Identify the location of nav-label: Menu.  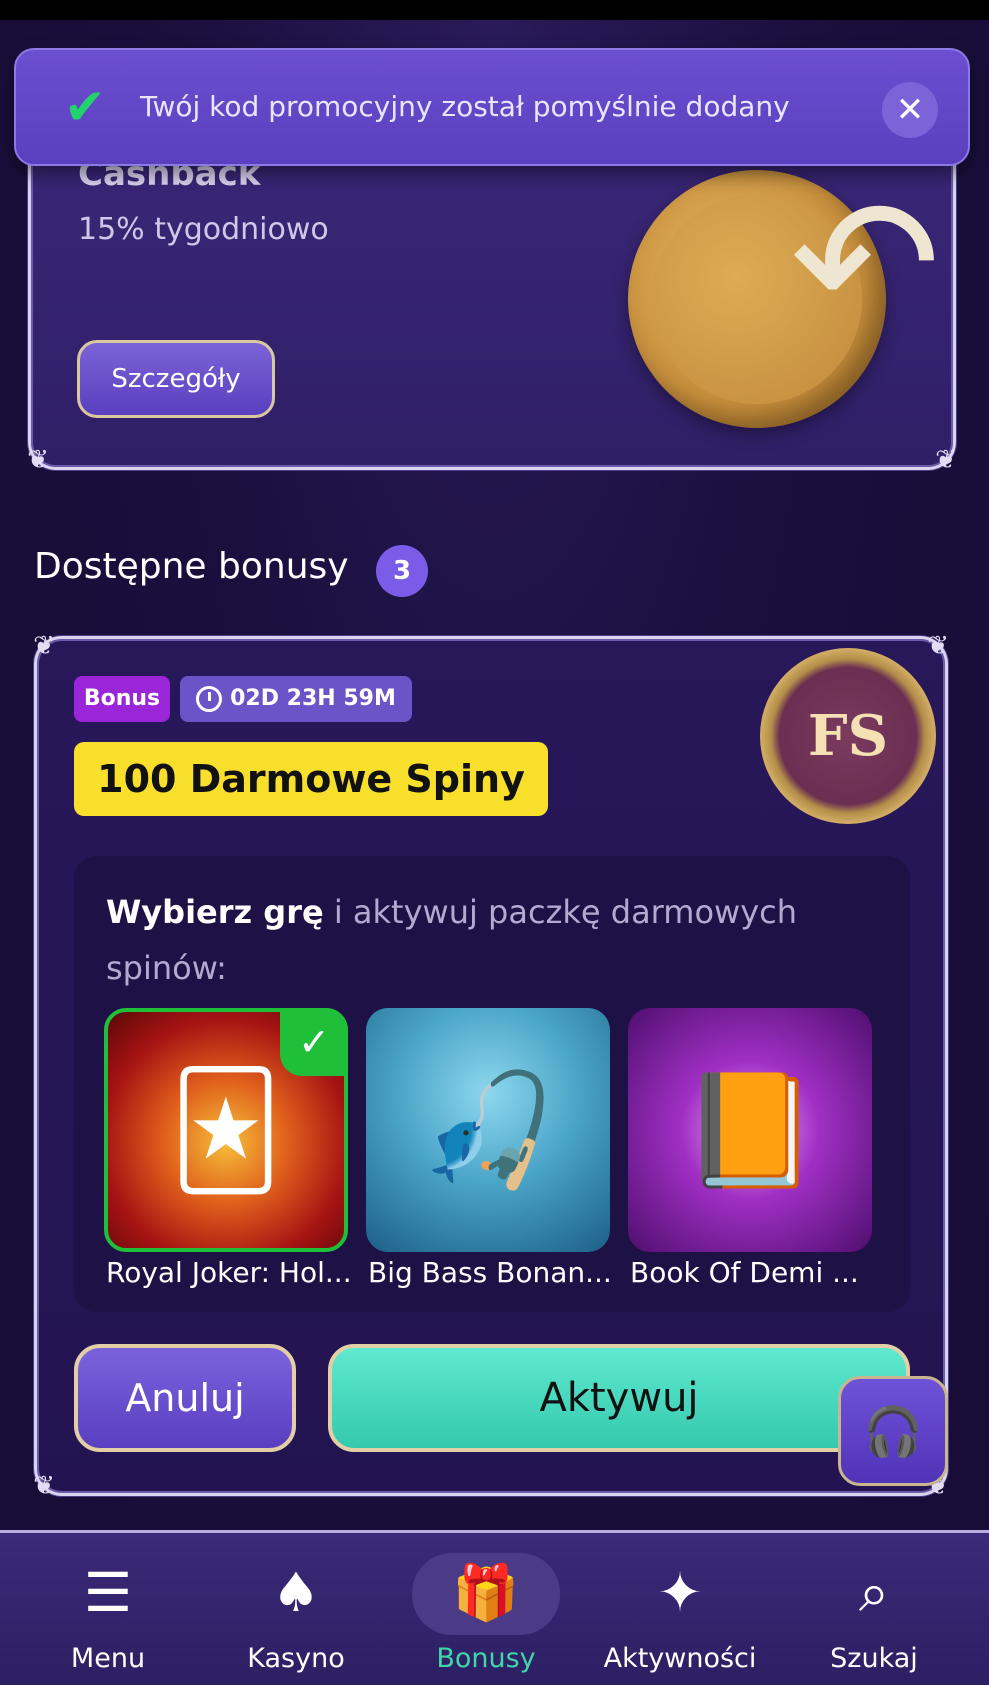
(108, 1658).